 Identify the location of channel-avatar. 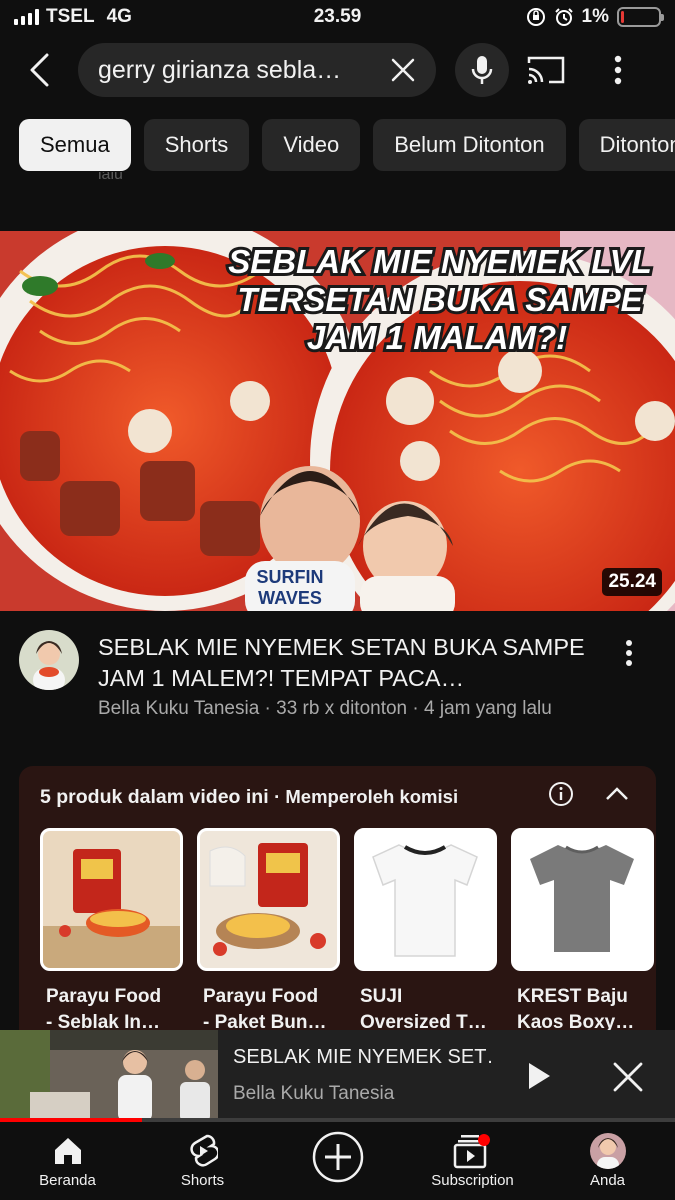
(49, 660).